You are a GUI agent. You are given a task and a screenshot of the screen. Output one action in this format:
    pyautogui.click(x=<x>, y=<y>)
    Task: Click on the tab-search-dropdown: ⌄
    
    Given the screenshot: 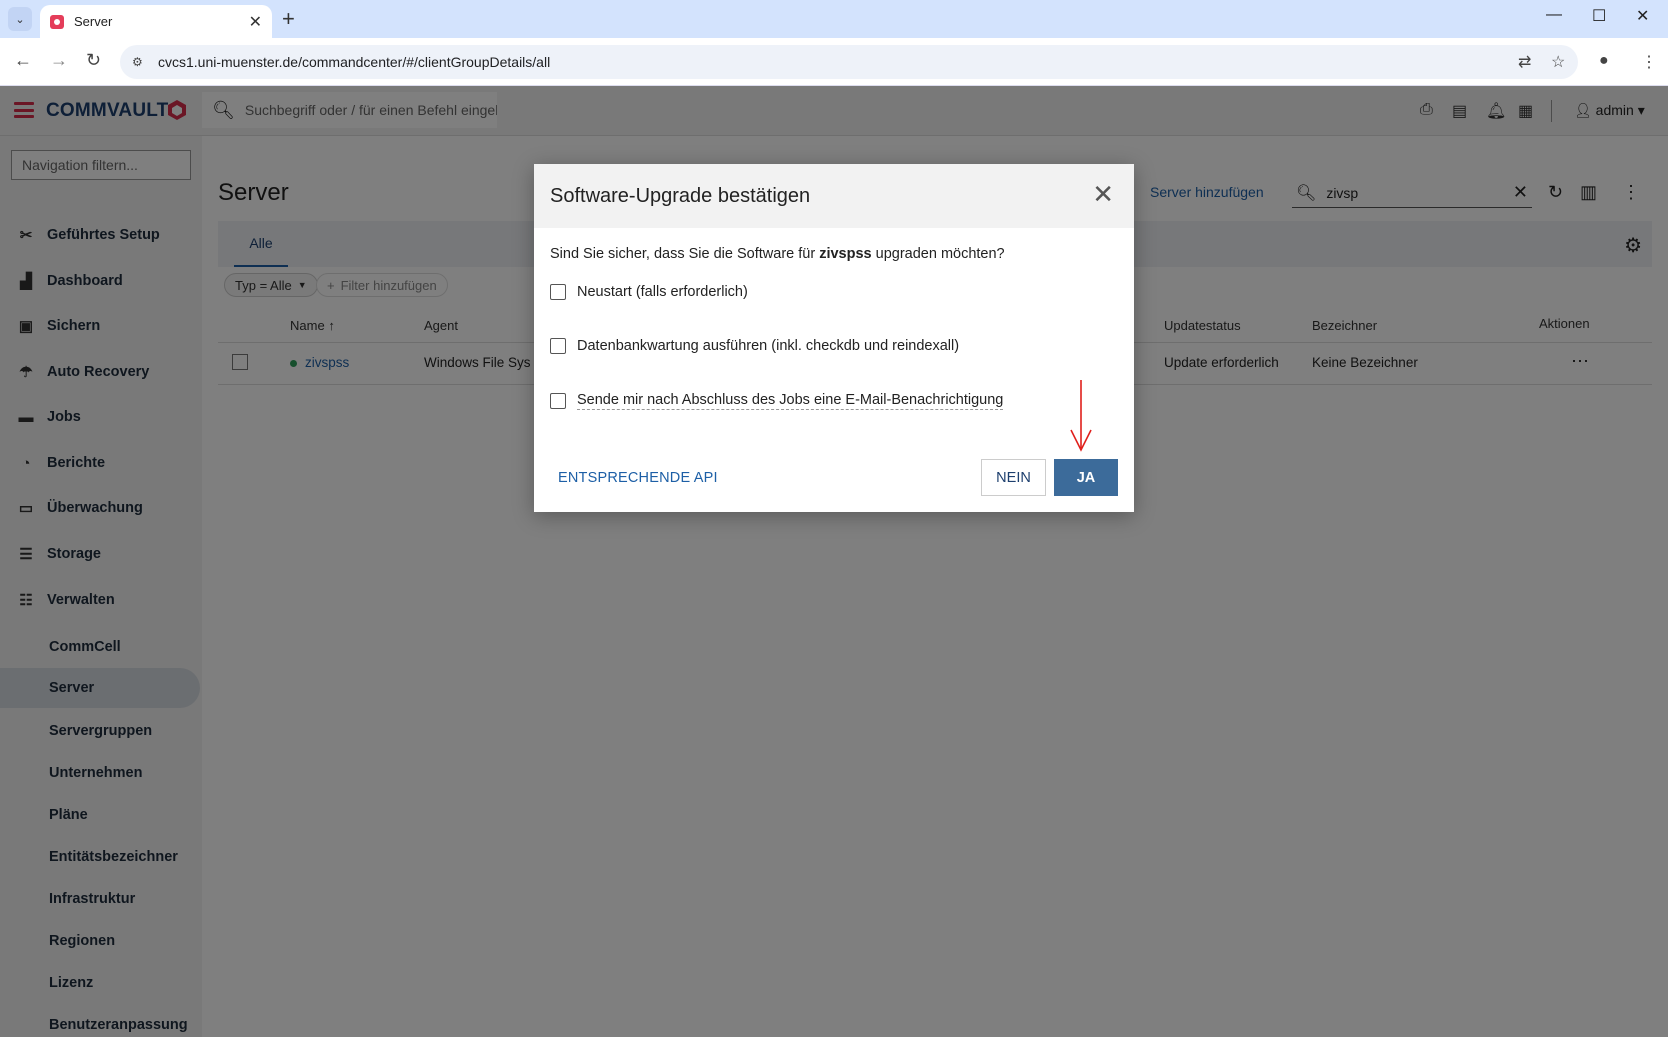 What is the action you would take?
    pyautogui.click(x=20, y=19)
    